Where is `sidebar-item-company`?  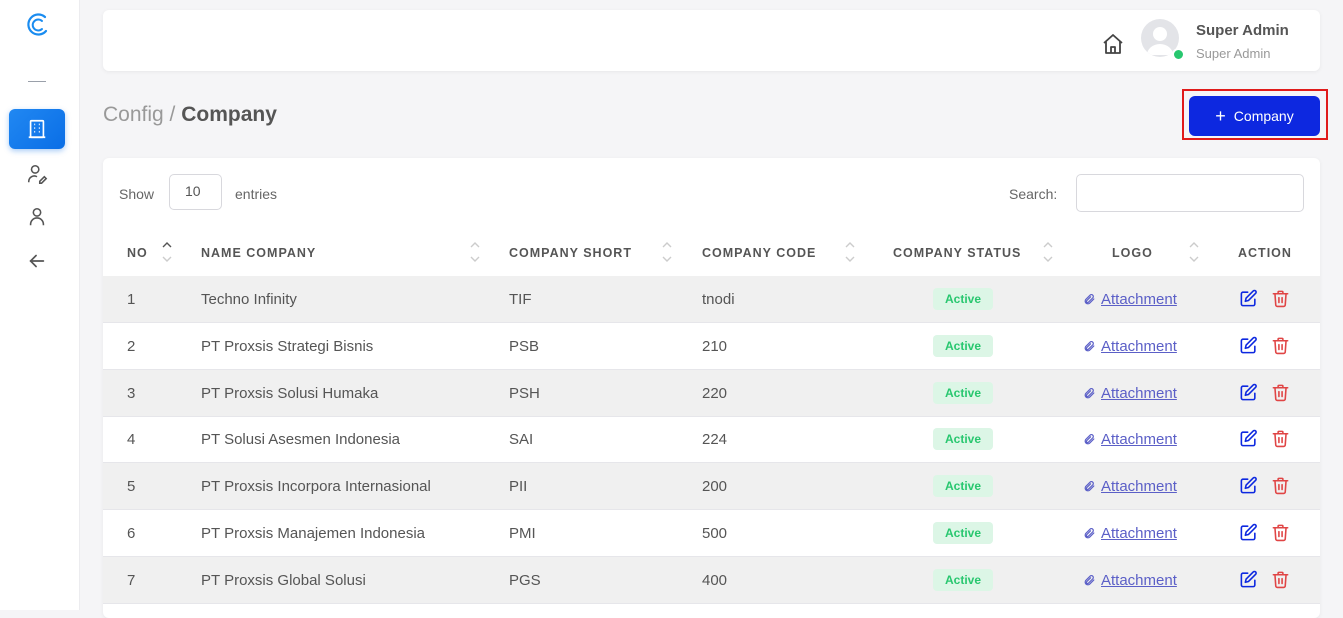
sidebar-item-company is located at coordinates (37, 129).